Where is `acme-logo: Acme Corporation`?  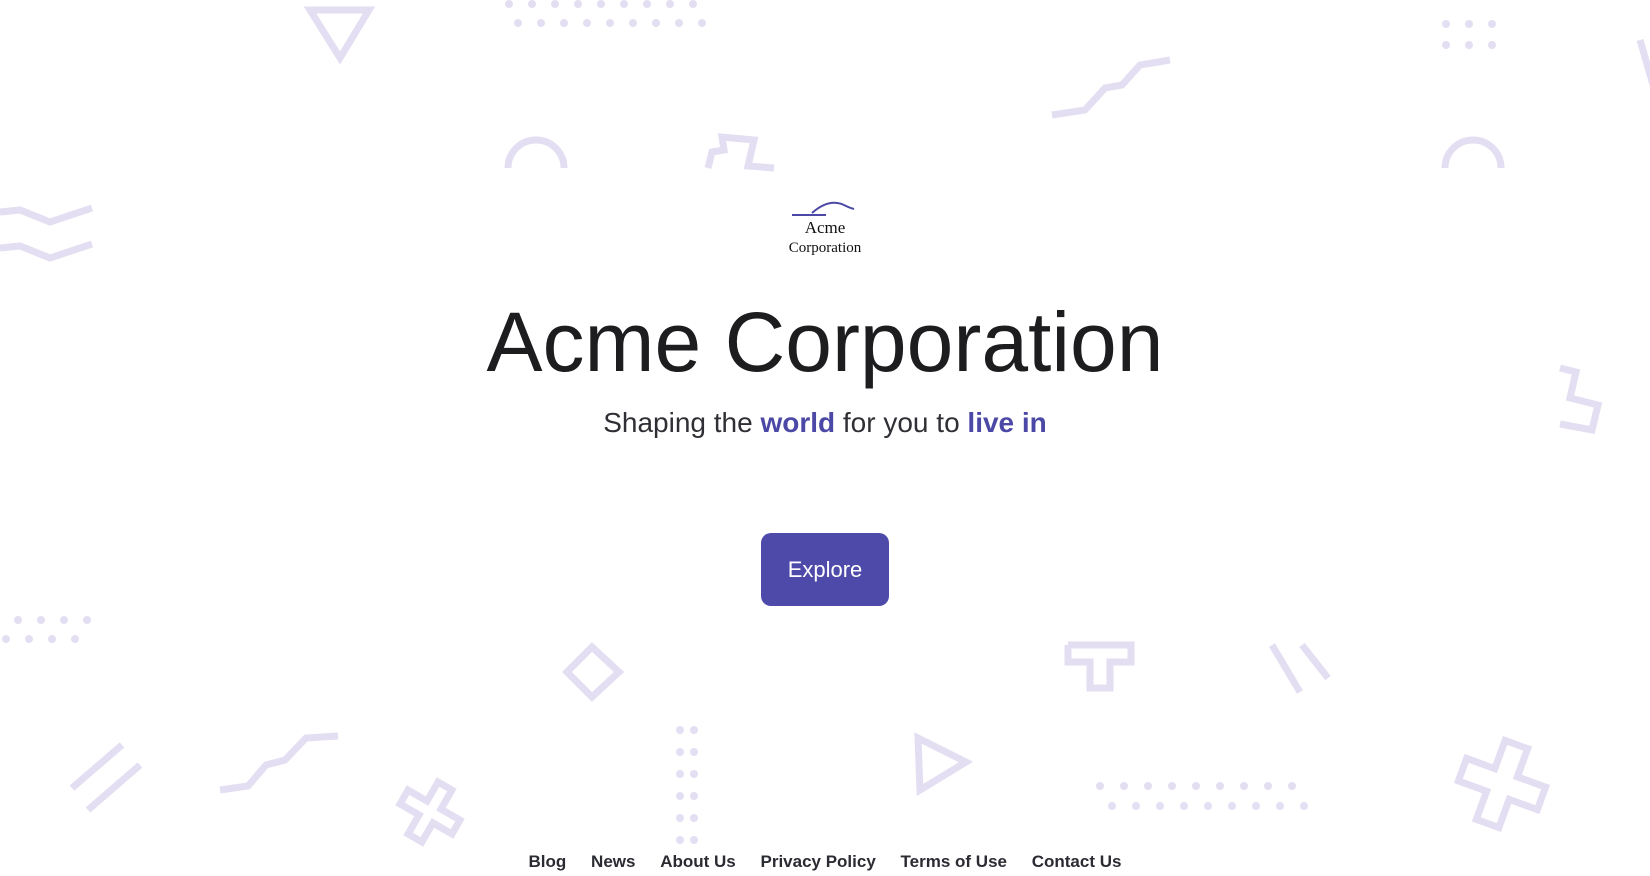
acme-logo: Acme Corporation is located at coordinates (825, 226).